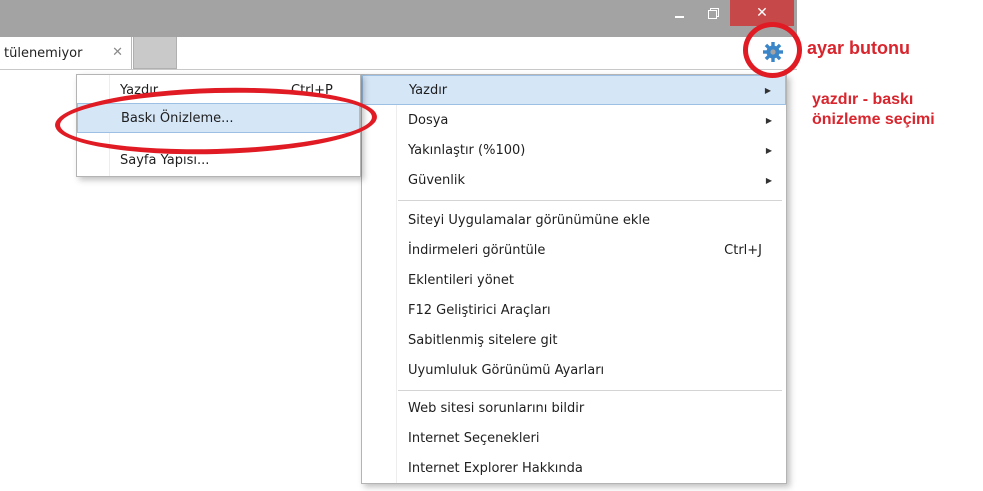 This screenshot has height=491, width=983. I want to click on menu-item-label: Güvenlik, so click(436, 180).